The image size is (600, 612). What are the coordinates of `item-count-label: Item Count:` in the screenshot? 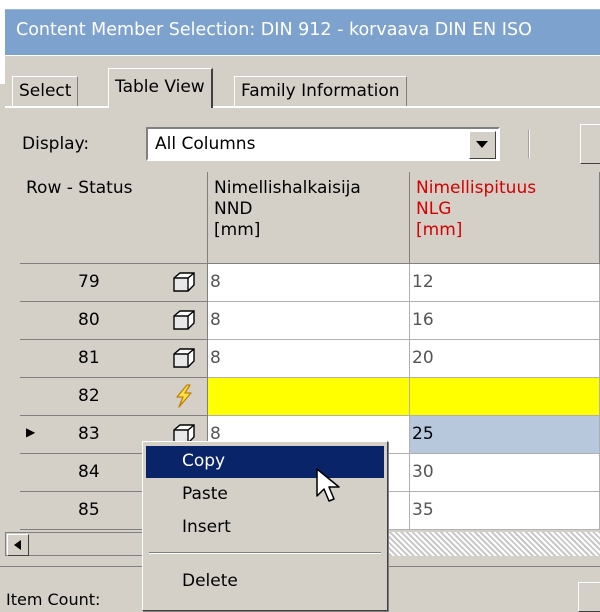 It's located at (53, 599).